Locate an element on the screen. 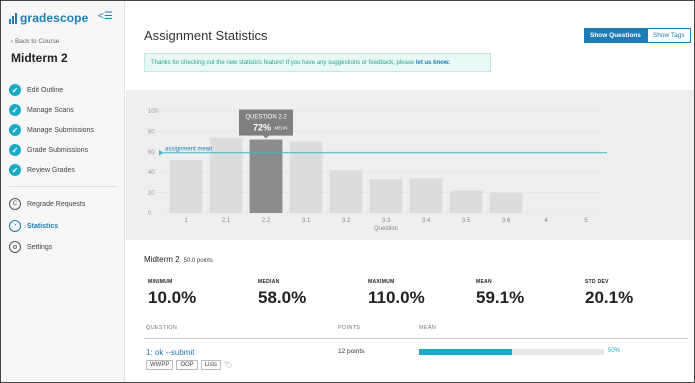 The image size is (695, 383). settings-icon: ⚙ is located at coordinates (15, 247).